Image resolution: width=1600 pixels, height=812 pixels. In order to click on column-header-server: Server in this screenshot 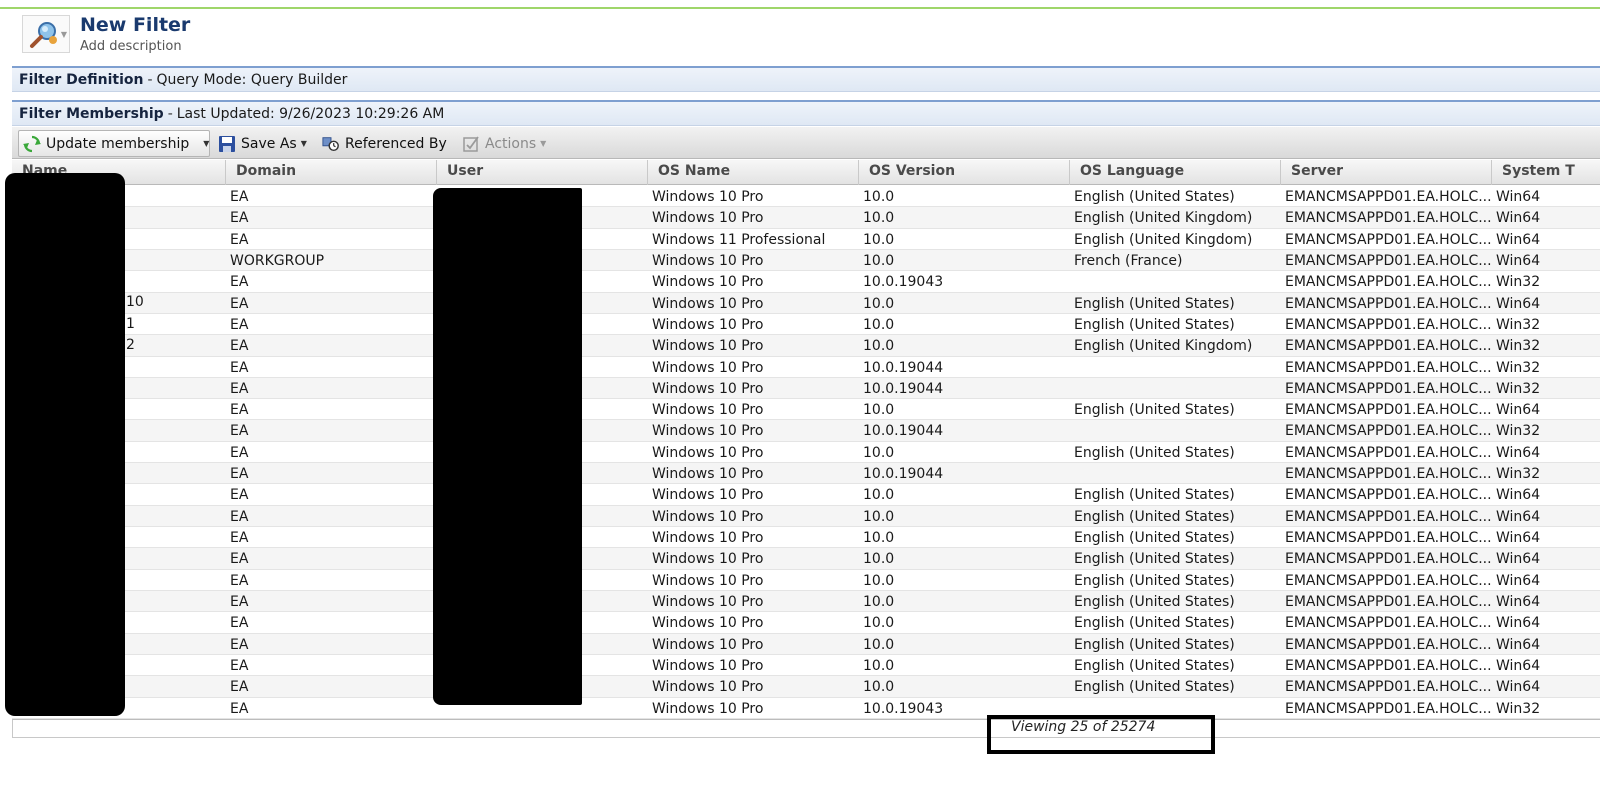, I will do `click(1385, 172)`.